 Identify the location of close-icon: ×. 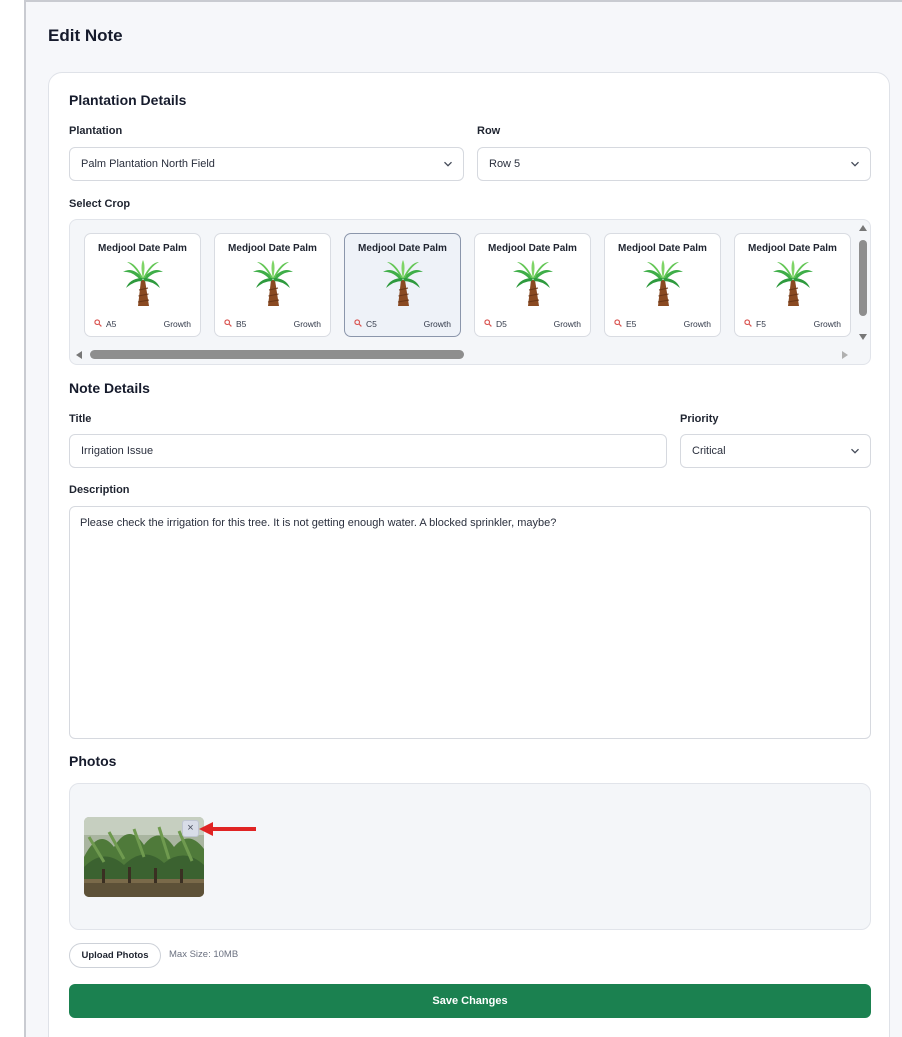
(190, 828).